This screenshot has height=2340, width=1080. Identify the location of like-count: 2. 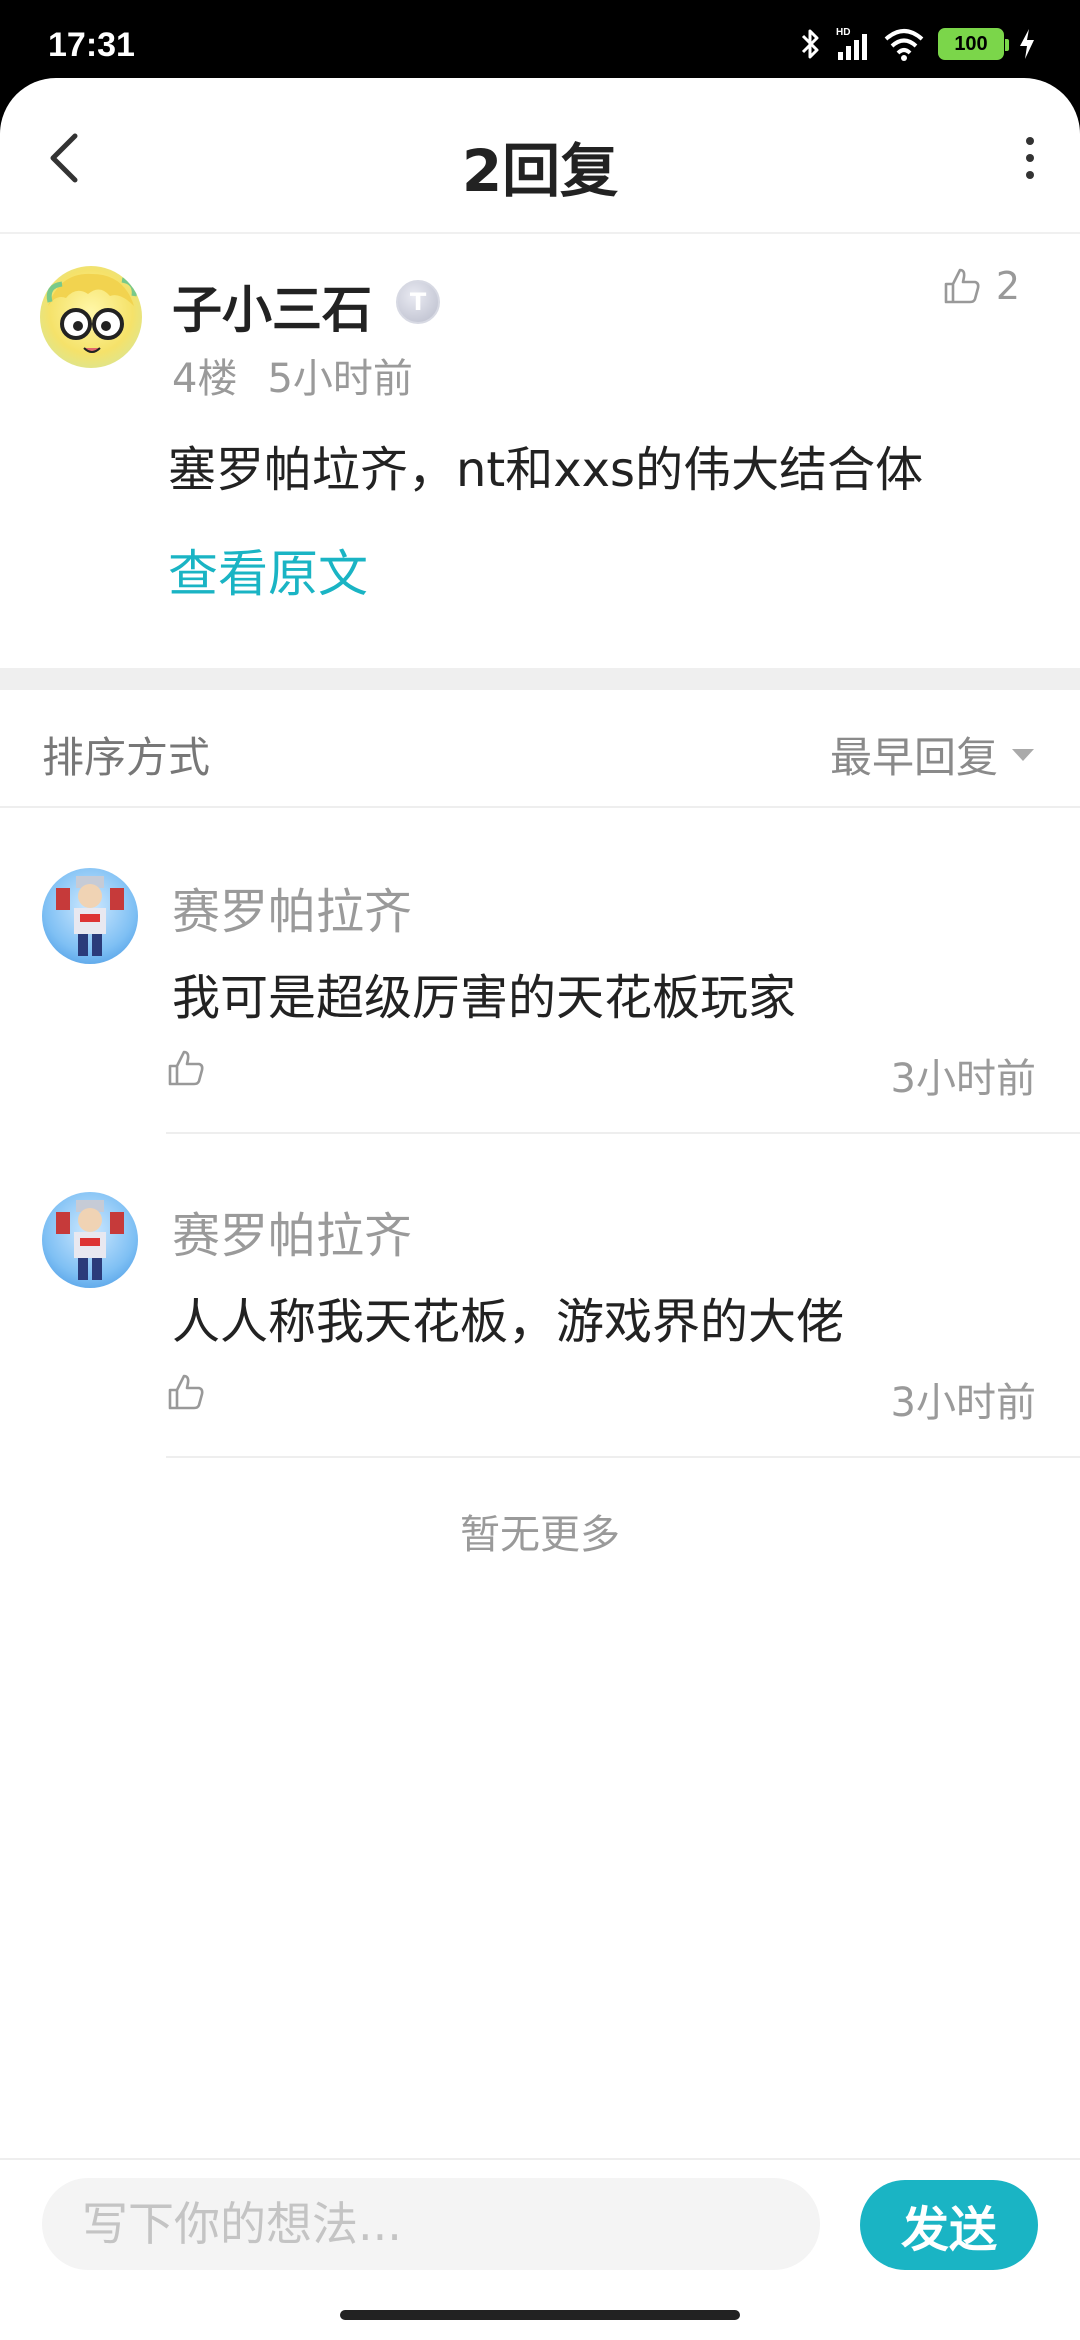
(1007, 286).